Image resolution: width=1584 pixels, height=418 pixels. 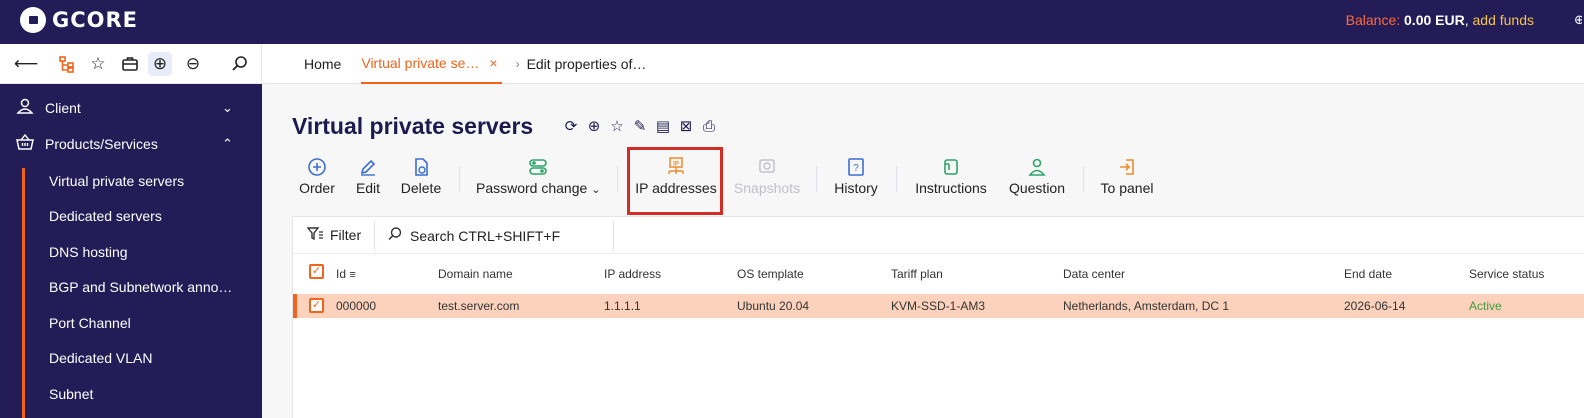 I want to click on plus-circle-icon, so click(x=317, y=167).